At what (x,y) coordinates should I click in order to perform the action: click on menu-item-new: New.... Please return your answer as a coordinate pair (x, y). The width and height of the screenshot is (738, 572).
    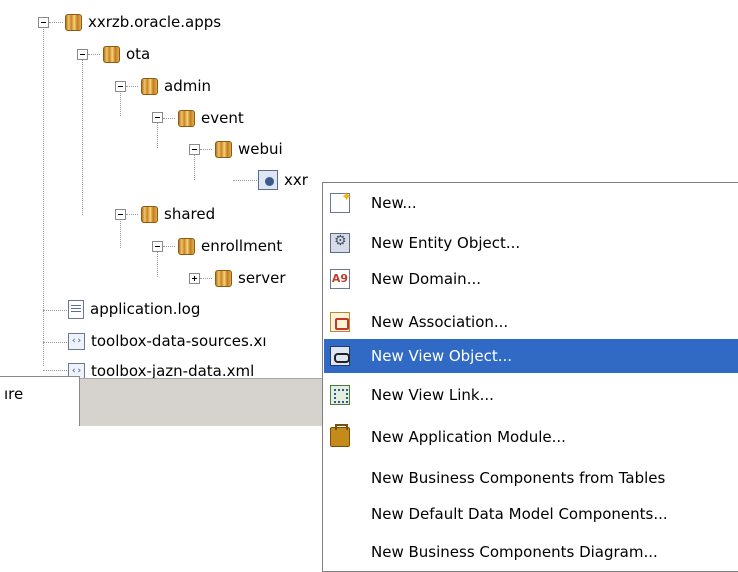
    Looking at the image, I should click on (531, 203).